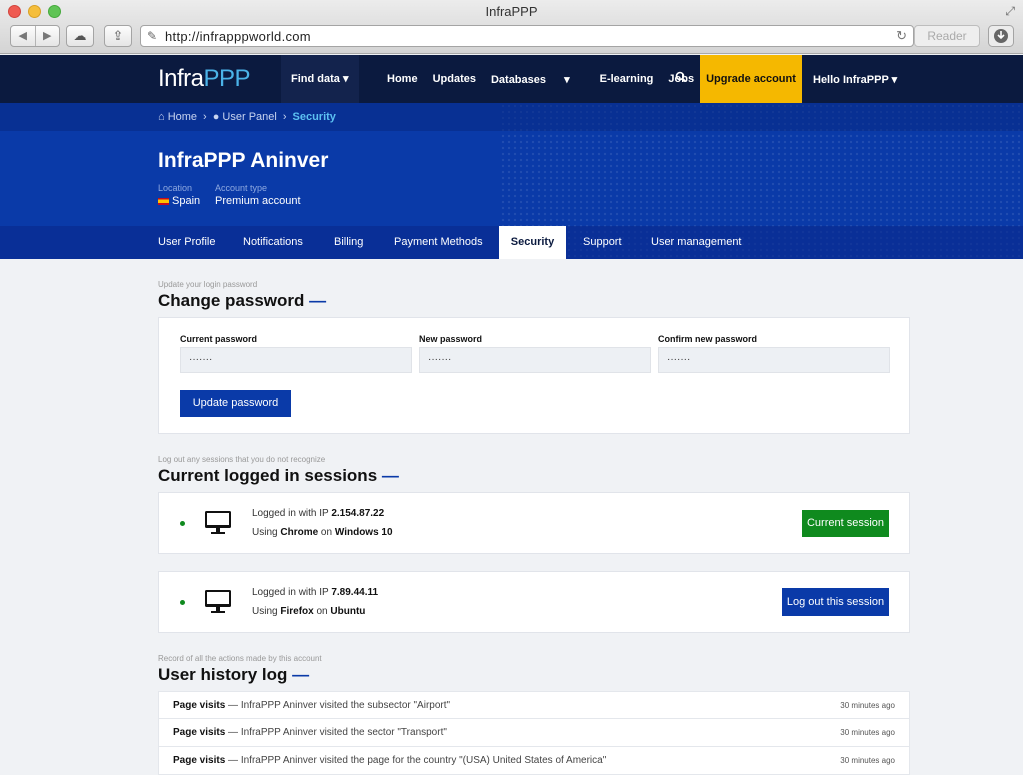  I want to click on back-icon: ◀, so click(23, 36).